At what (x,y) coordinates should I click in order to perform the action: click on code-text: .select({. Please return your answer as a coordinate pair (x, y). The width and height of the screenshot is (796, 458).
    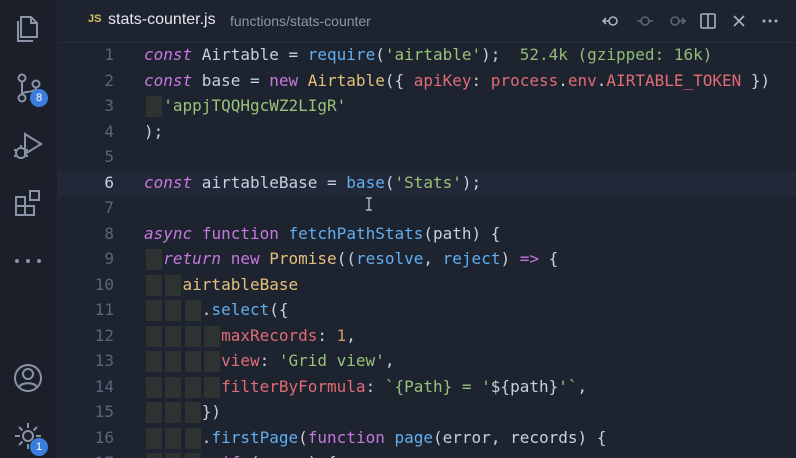
    Looking at the image, I should click on (216, 309).